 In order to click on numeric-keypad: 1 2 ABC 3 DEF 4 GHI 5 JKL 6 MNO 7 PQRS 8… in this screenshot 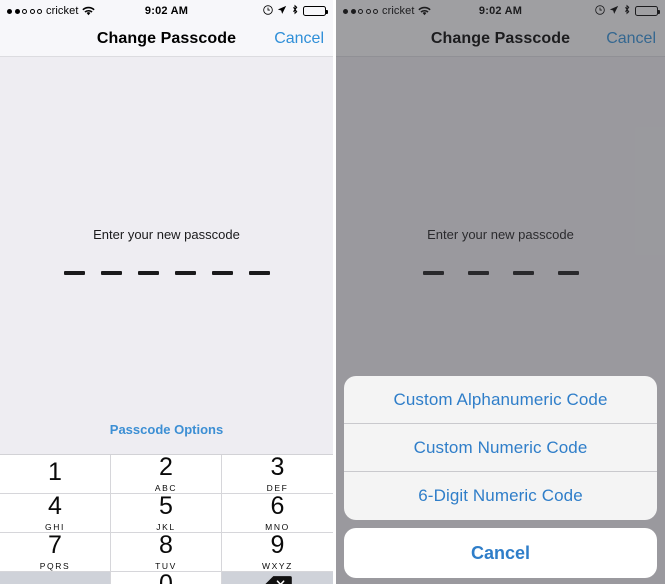, I will do `click(166, 519)`.